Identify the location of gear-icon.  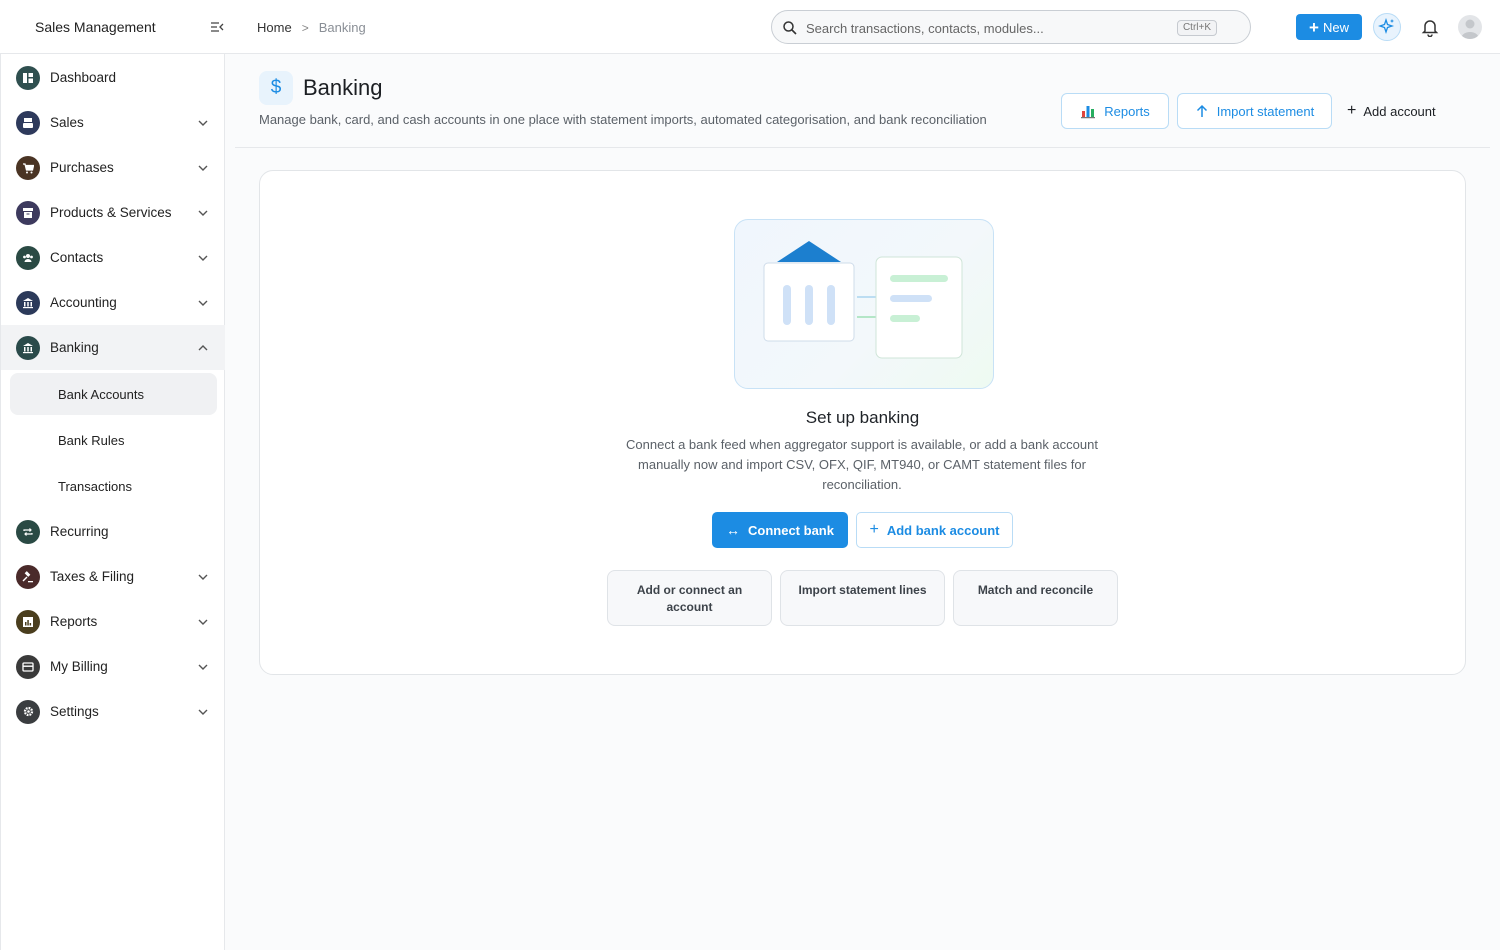
(28, 711).